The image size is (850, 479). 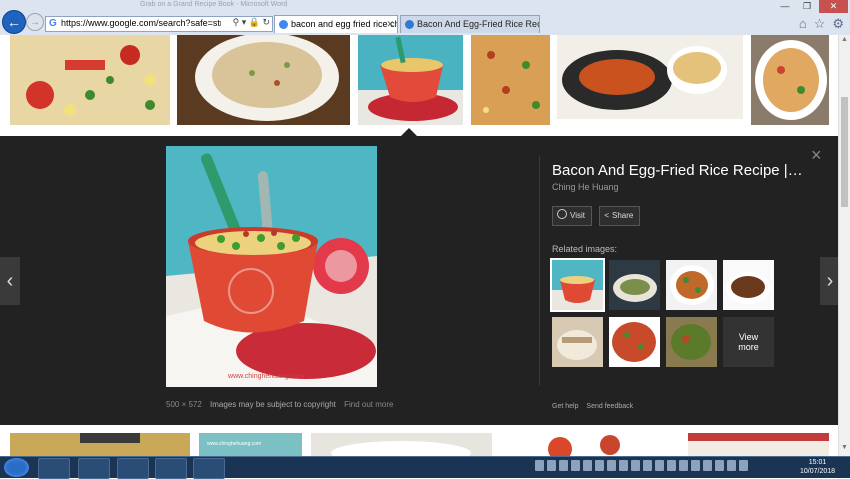 I want to click on google-tab-icon, so click(x=283, y=24).